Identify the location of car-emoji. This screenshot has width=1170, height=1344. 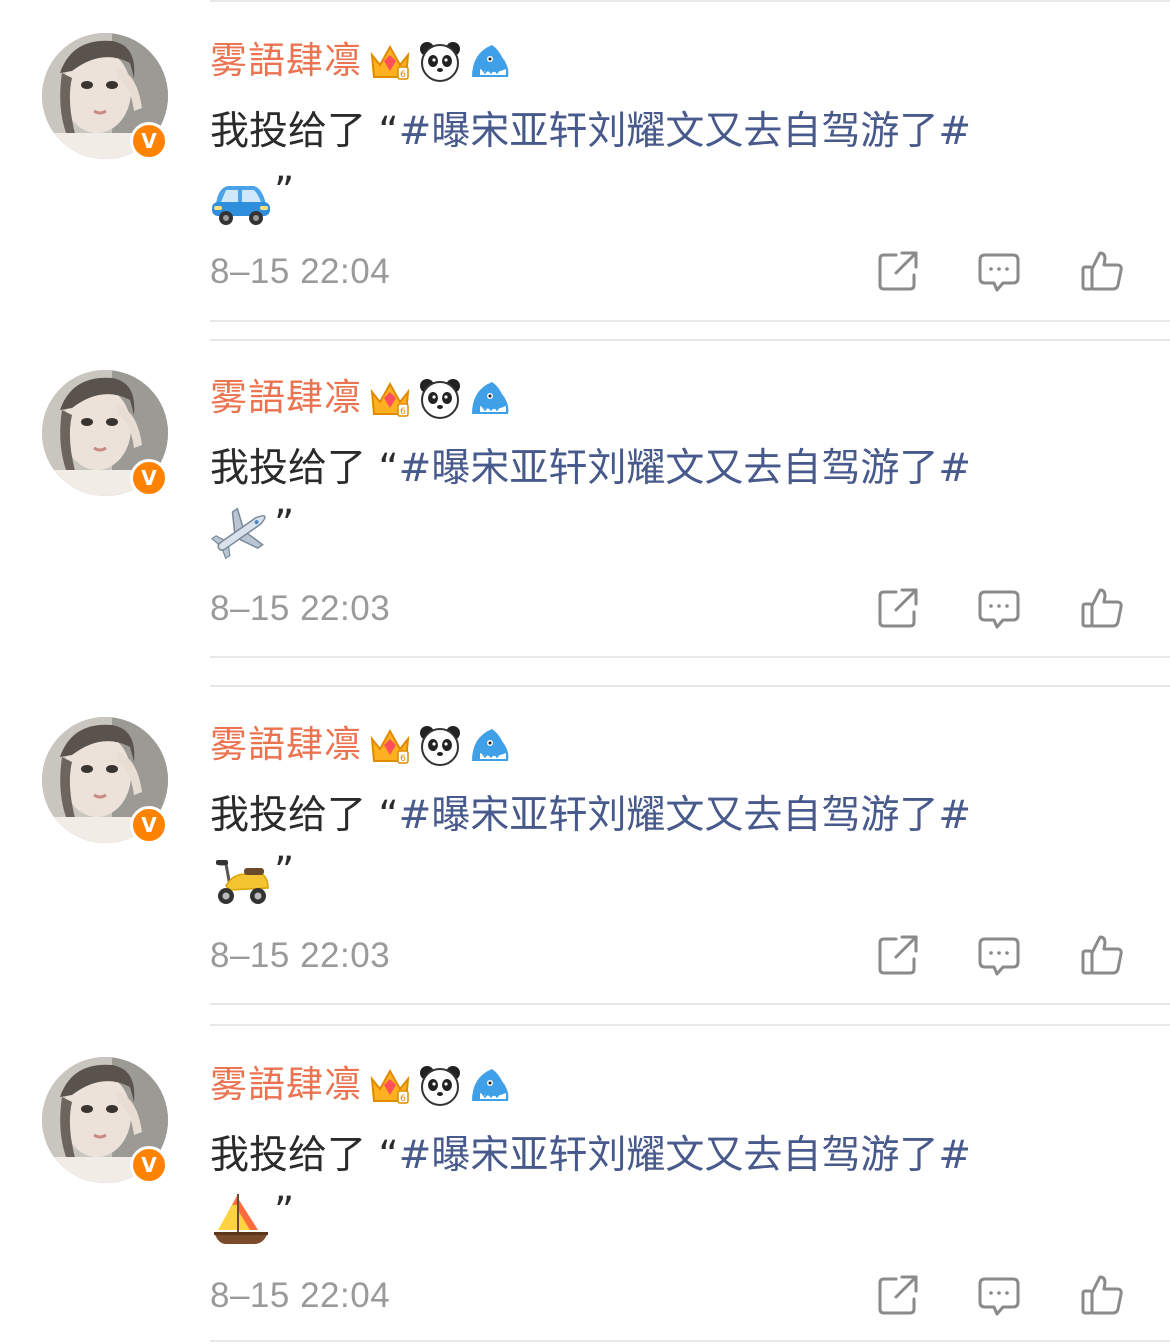
(241, 200).